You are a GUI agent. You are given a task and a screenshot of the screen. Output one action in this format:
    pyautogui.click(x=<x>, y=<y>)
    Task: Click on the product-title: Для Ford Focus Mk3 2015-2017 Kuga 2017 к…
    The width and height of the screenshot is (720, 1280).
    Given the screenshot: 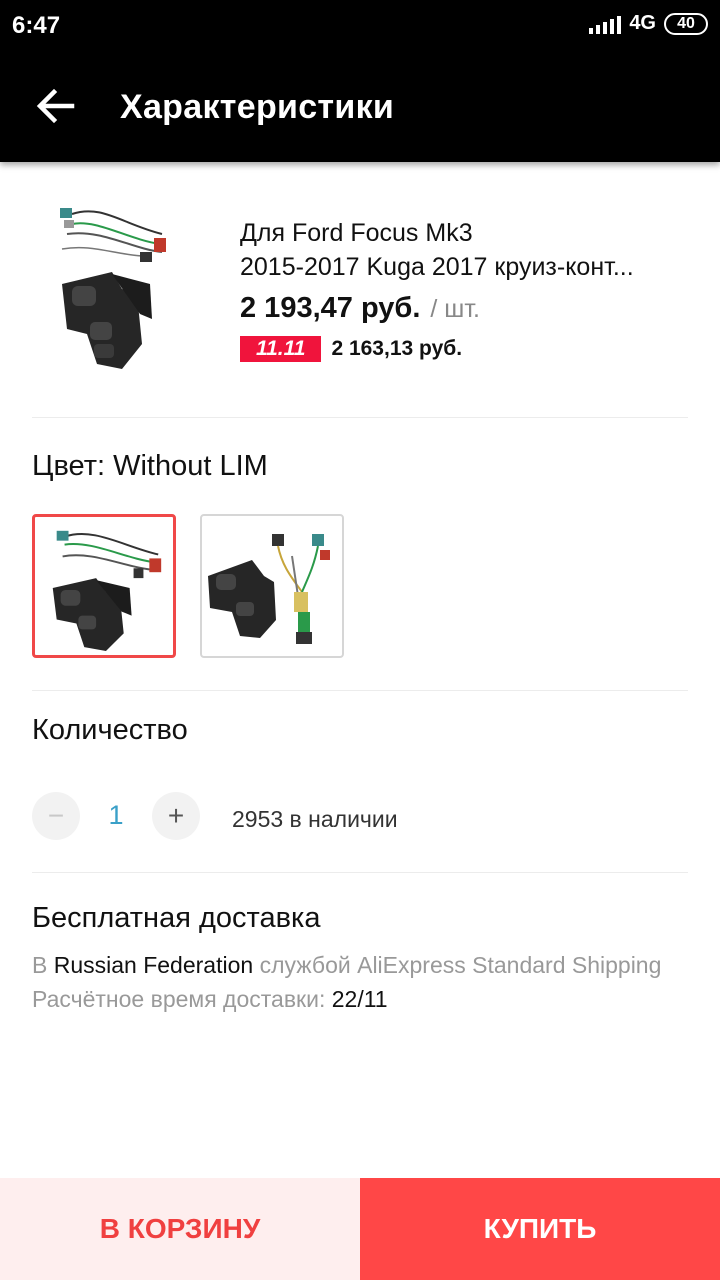 What is the action you would take?
    pyautogui.click(x=465, y=250)
    